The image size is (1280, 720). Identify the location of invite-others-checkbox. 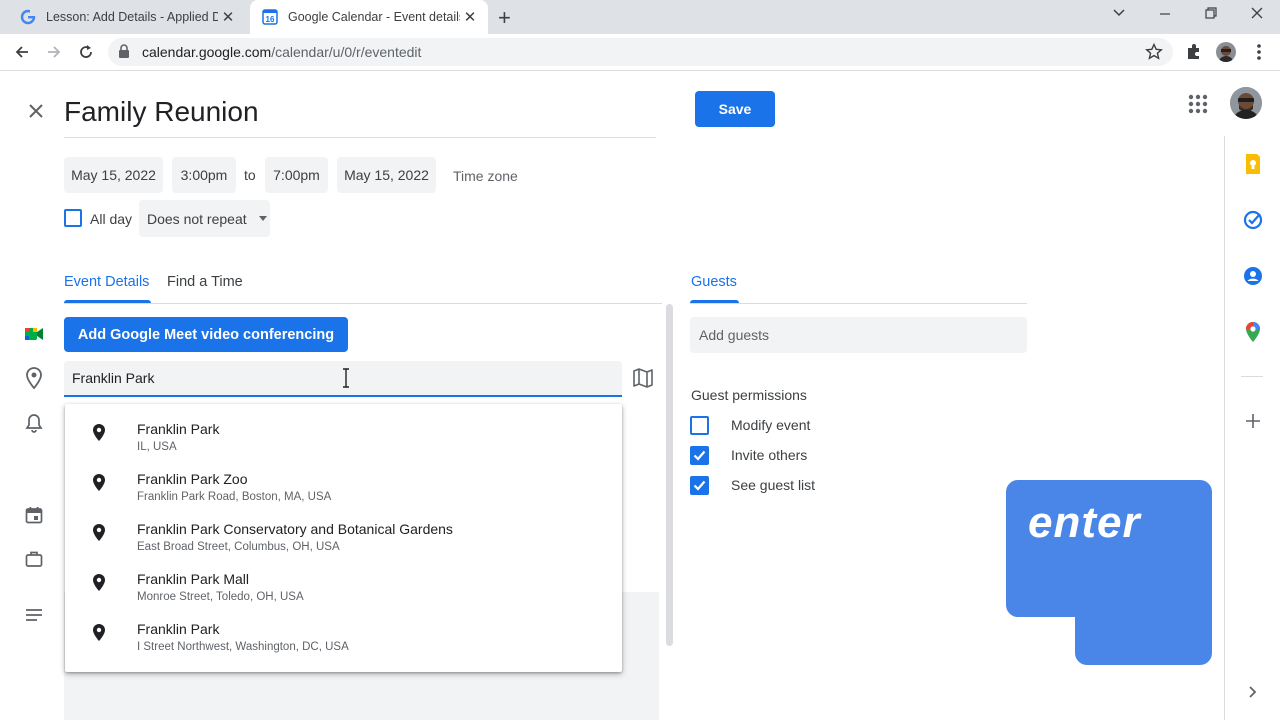
(699, 455).